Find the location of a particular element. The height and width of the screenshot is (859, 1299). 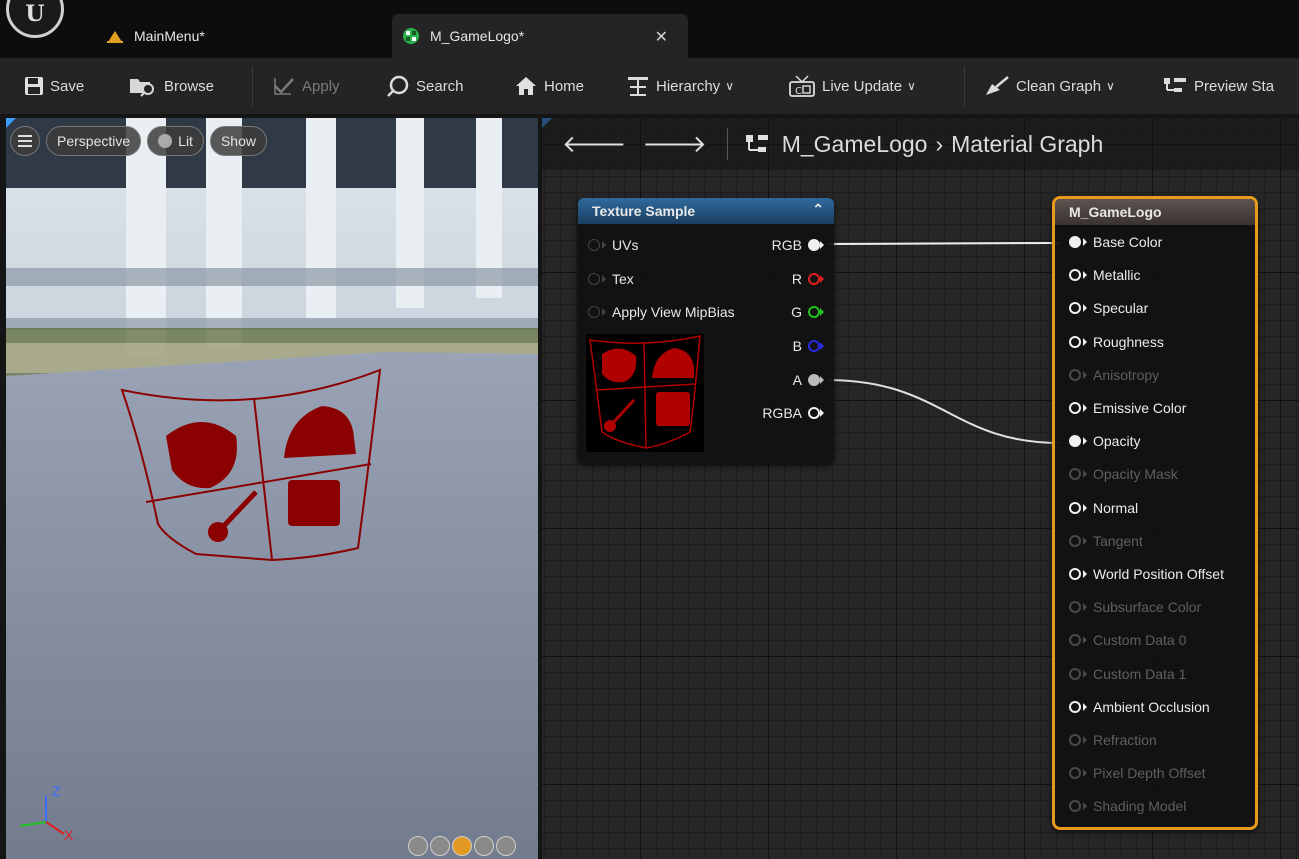

node-header: M_GameLogo is located at coordinates (1155, 212).